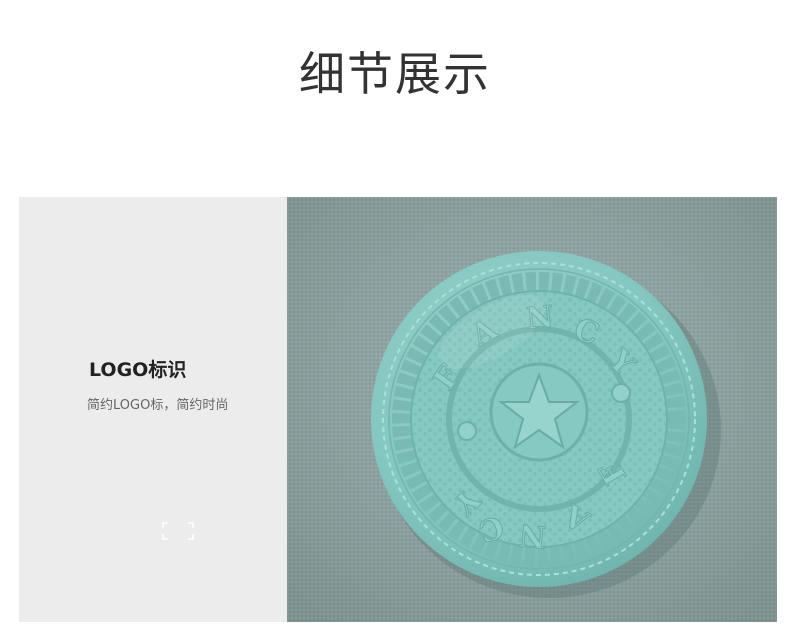 The height and width of the screenshot is (634, 790). I want to click on svg-text: N, so click(532, 535).